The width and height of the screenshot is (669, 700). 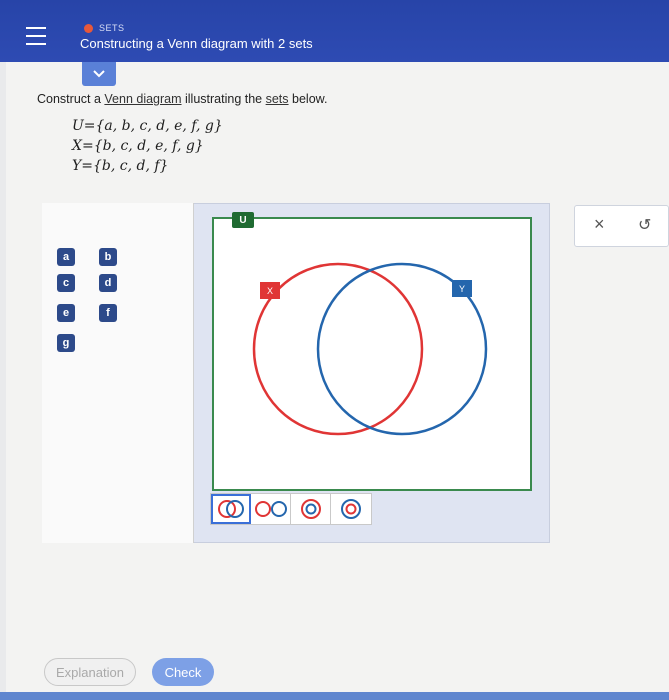 I want to click on topic-label: SETS, so click(x=104, y=28).